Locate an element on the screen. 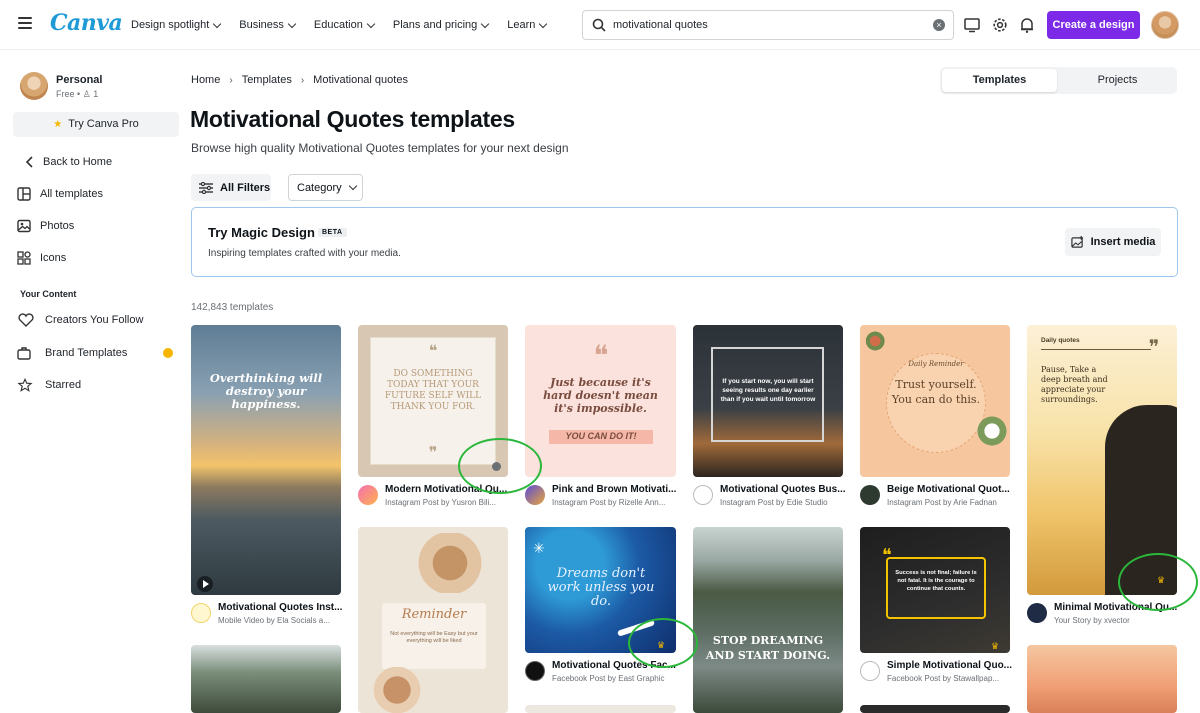 This screenshot has width=1200, height=713. notifications-bell-icon is located at coordinates (1027, 25).